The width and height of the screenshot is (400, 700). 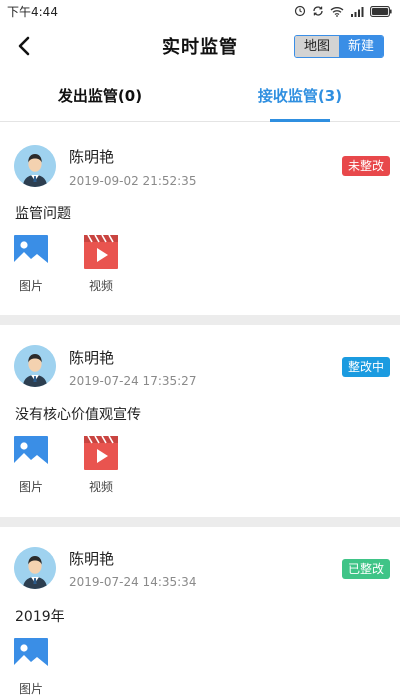 I want to click on status-badge: 未整改, so click(x=365, y=166).